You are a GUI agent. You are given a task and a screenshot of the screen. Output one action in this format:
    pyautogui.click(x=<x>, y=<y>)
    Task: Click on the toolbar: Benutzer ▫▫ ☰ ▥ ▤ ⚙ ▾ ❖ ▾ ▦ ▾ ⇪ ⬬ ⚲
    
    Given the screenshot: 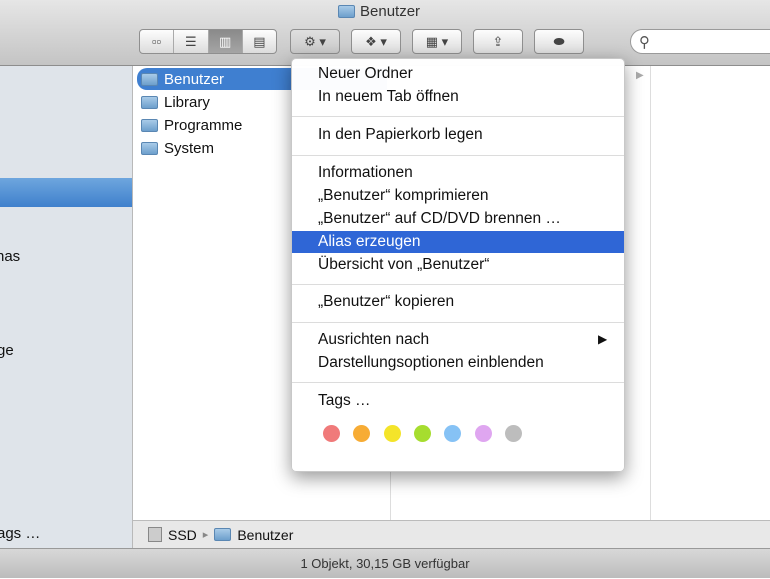 What is the action you would take?
    pyautogui.click(x=385, y=33)
    